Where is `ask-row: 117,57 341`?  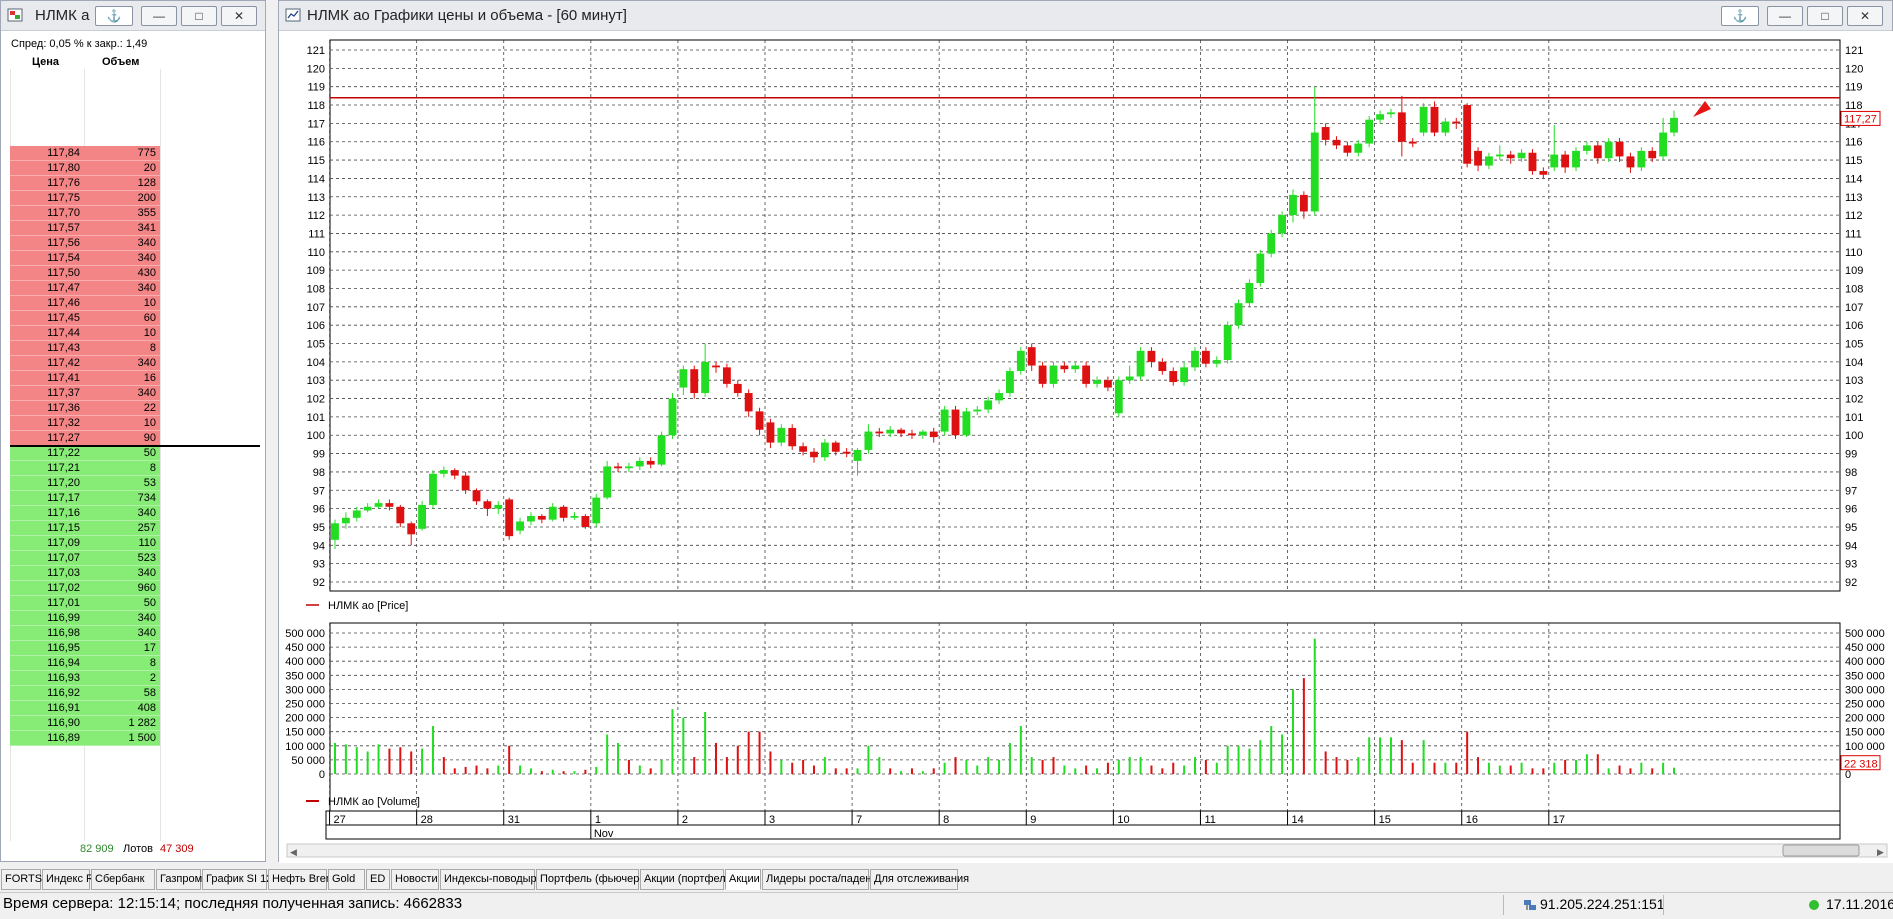 ask-row: 117,57 341 is located at coordinates (85, 228).